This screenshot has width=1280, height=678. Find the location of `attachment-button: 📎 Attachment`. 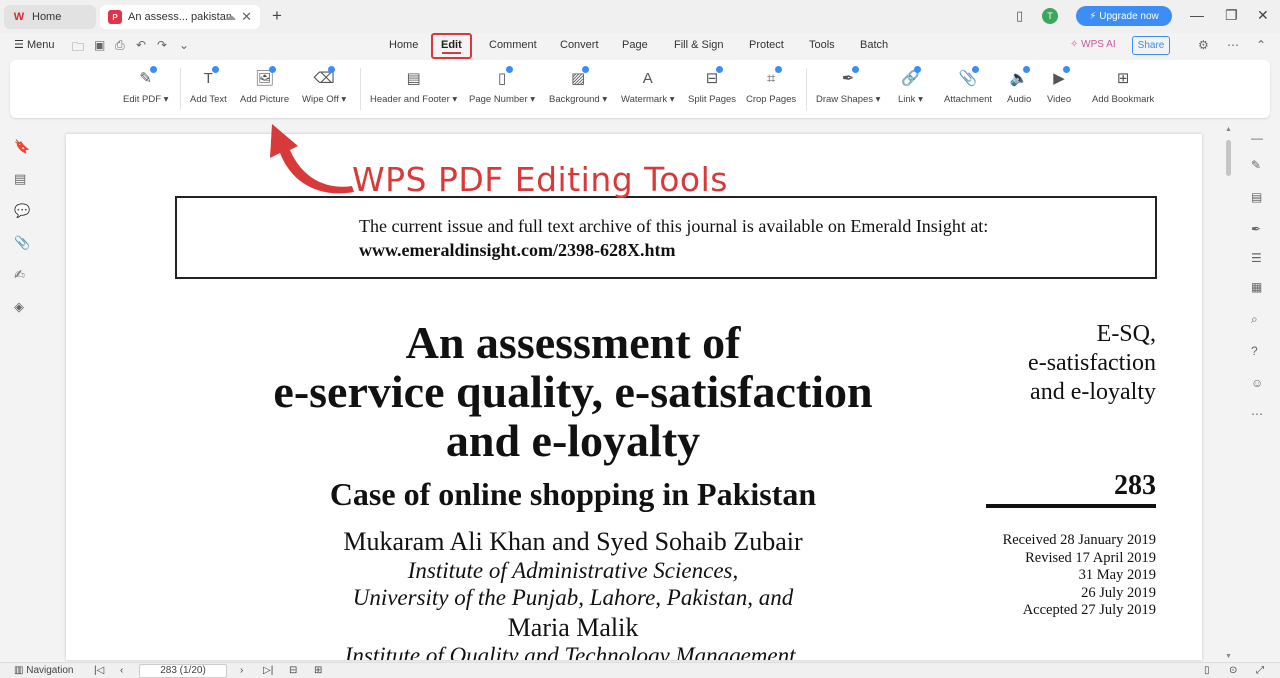

attachment-button: 📎 Attachment is located at coordinates (968, 85).